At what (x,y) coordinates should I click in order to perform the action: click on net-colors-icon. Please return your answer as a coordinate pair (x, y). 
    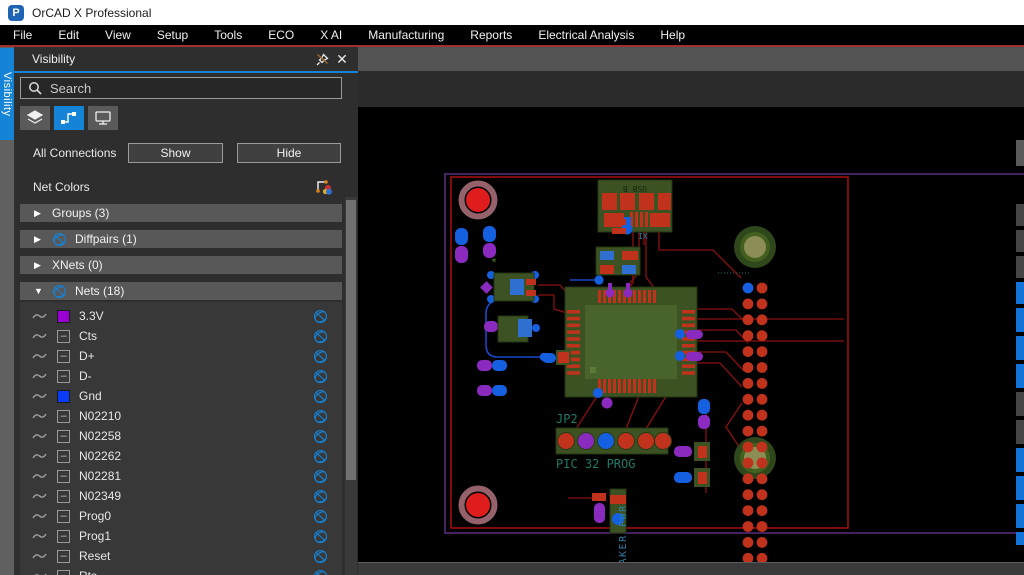
    Looking at the image, I should click on (324, 188).